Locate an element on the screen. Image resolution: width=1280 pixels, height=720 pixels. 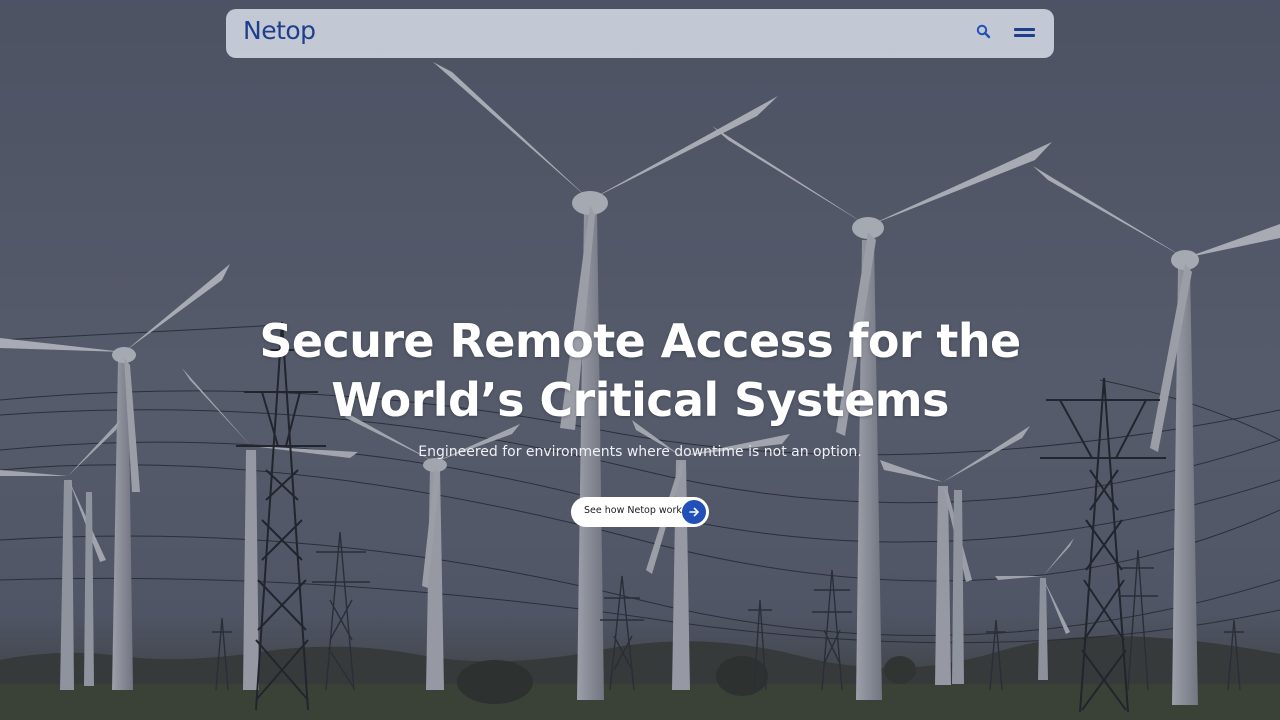
hero-title-line-1: Secure Remote Access for the is located at coordinates (640, 341).